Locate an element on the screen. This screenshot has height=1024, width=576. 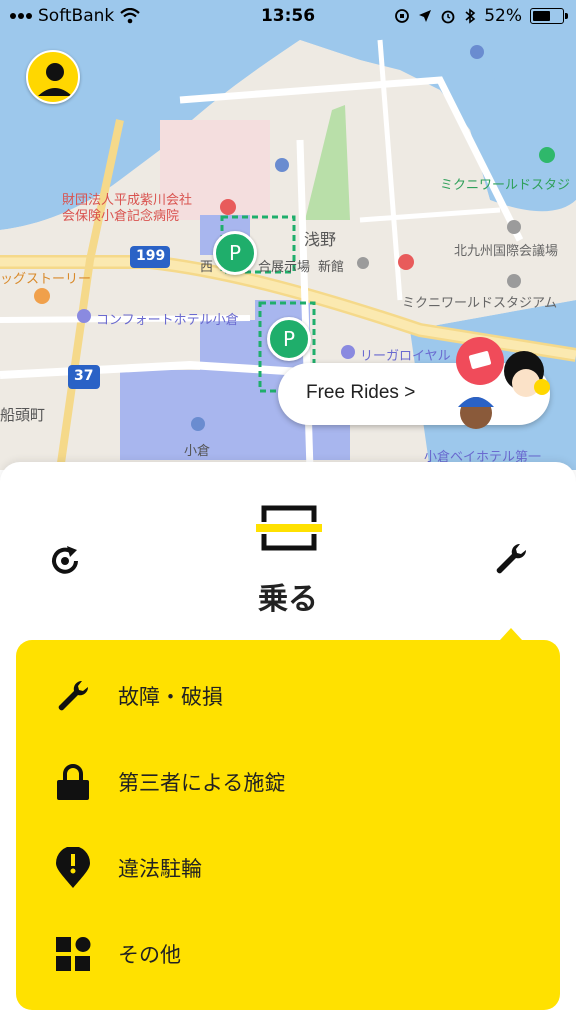
location-icon is located at coordinates (425, 16).